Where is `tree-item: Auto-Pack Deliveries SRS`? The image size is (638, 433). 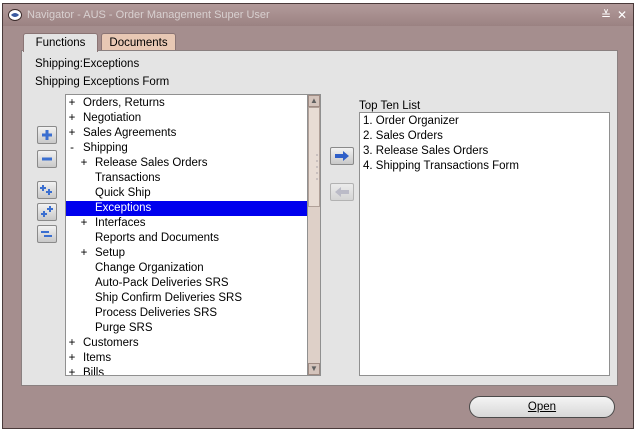
tree-item: Auto-Pack Deliveries SRS is located at coordinates (186, 283).